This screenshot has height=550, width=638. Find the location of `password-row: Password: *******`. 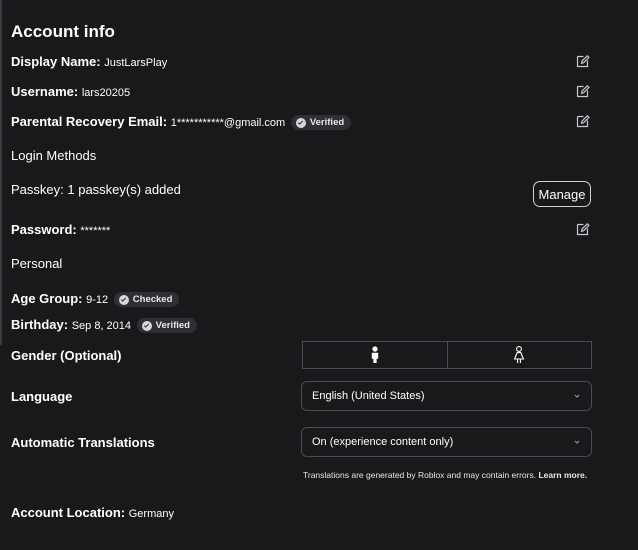

password-row: Password: ******* is located at coordinates (60, 229).